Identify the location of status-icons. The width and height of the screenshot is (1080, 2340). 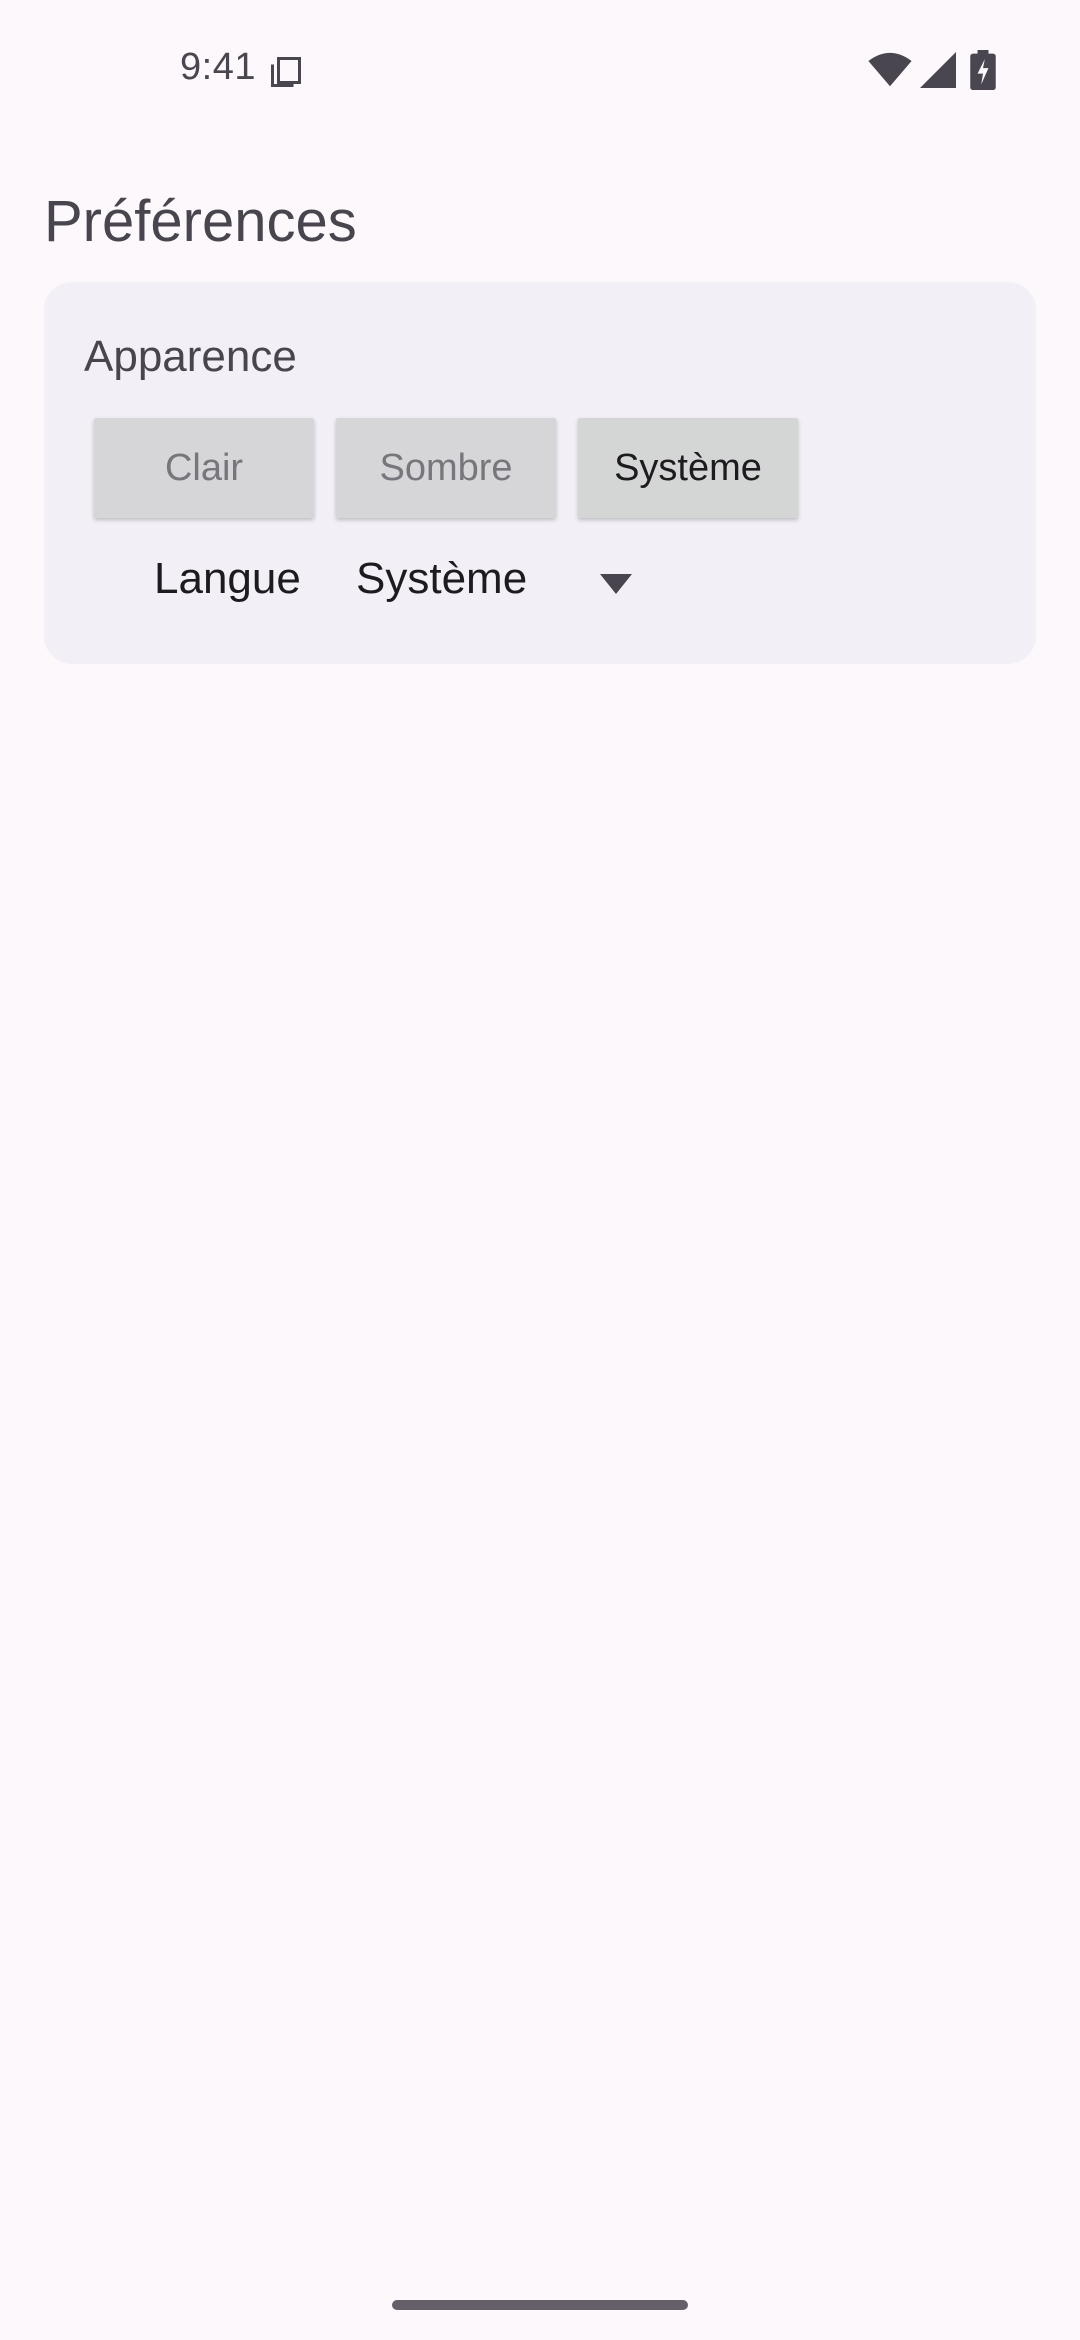
(936, 71).